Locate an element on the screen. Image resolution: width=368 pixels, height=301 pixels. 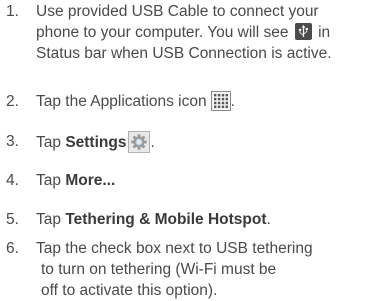
step-line: off to activate this option). is located at coordinates (129, 290).